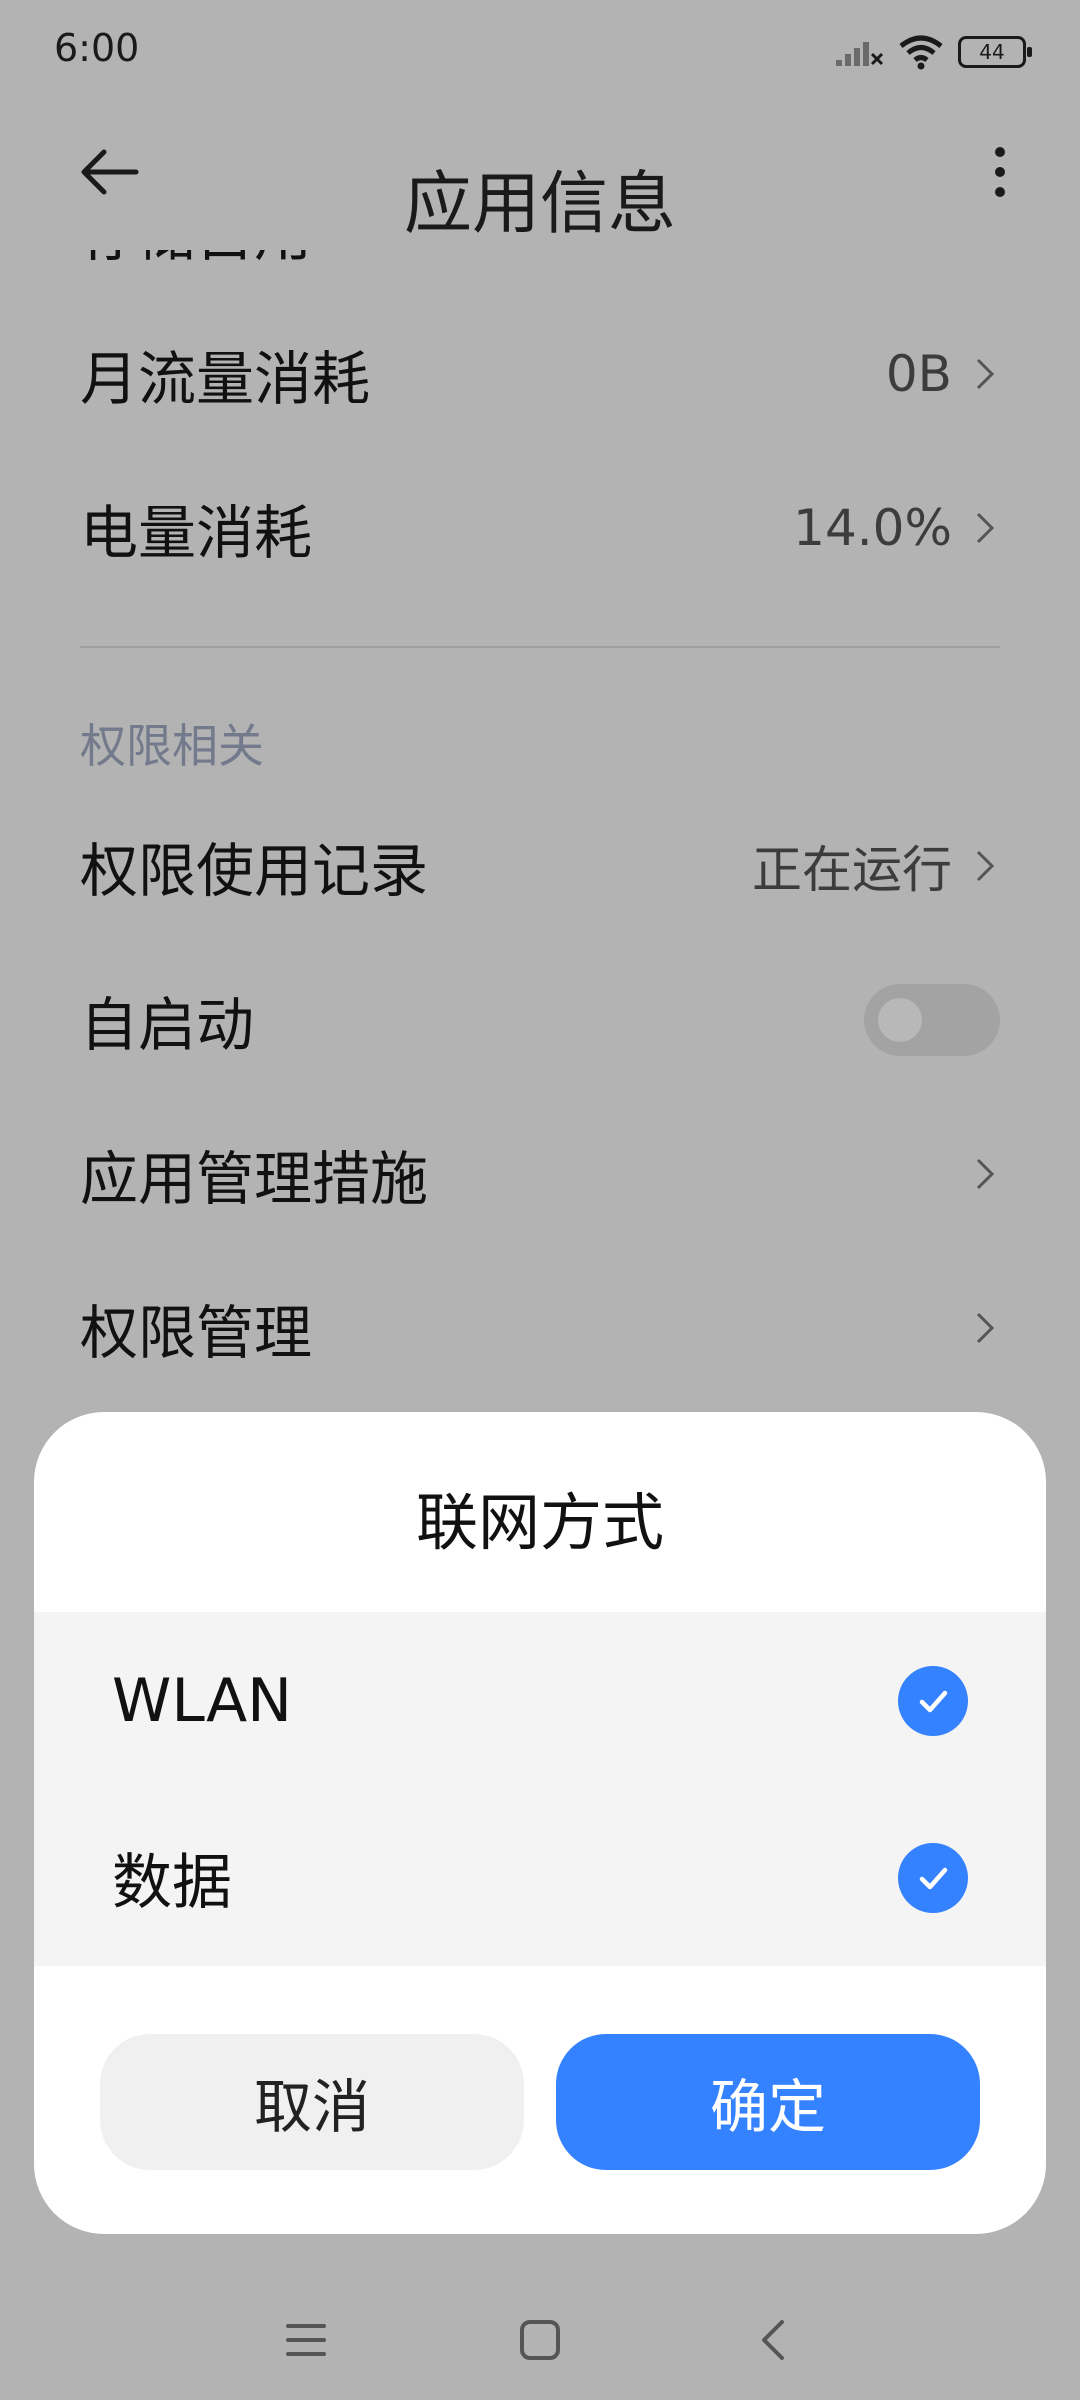 The height and width of the screenshot is (2400, 1080). What do you see at coordinates (172, 746) in the screenshot?
I see `permissions-section-title: 权限相关` at bounding box center [172, 746].